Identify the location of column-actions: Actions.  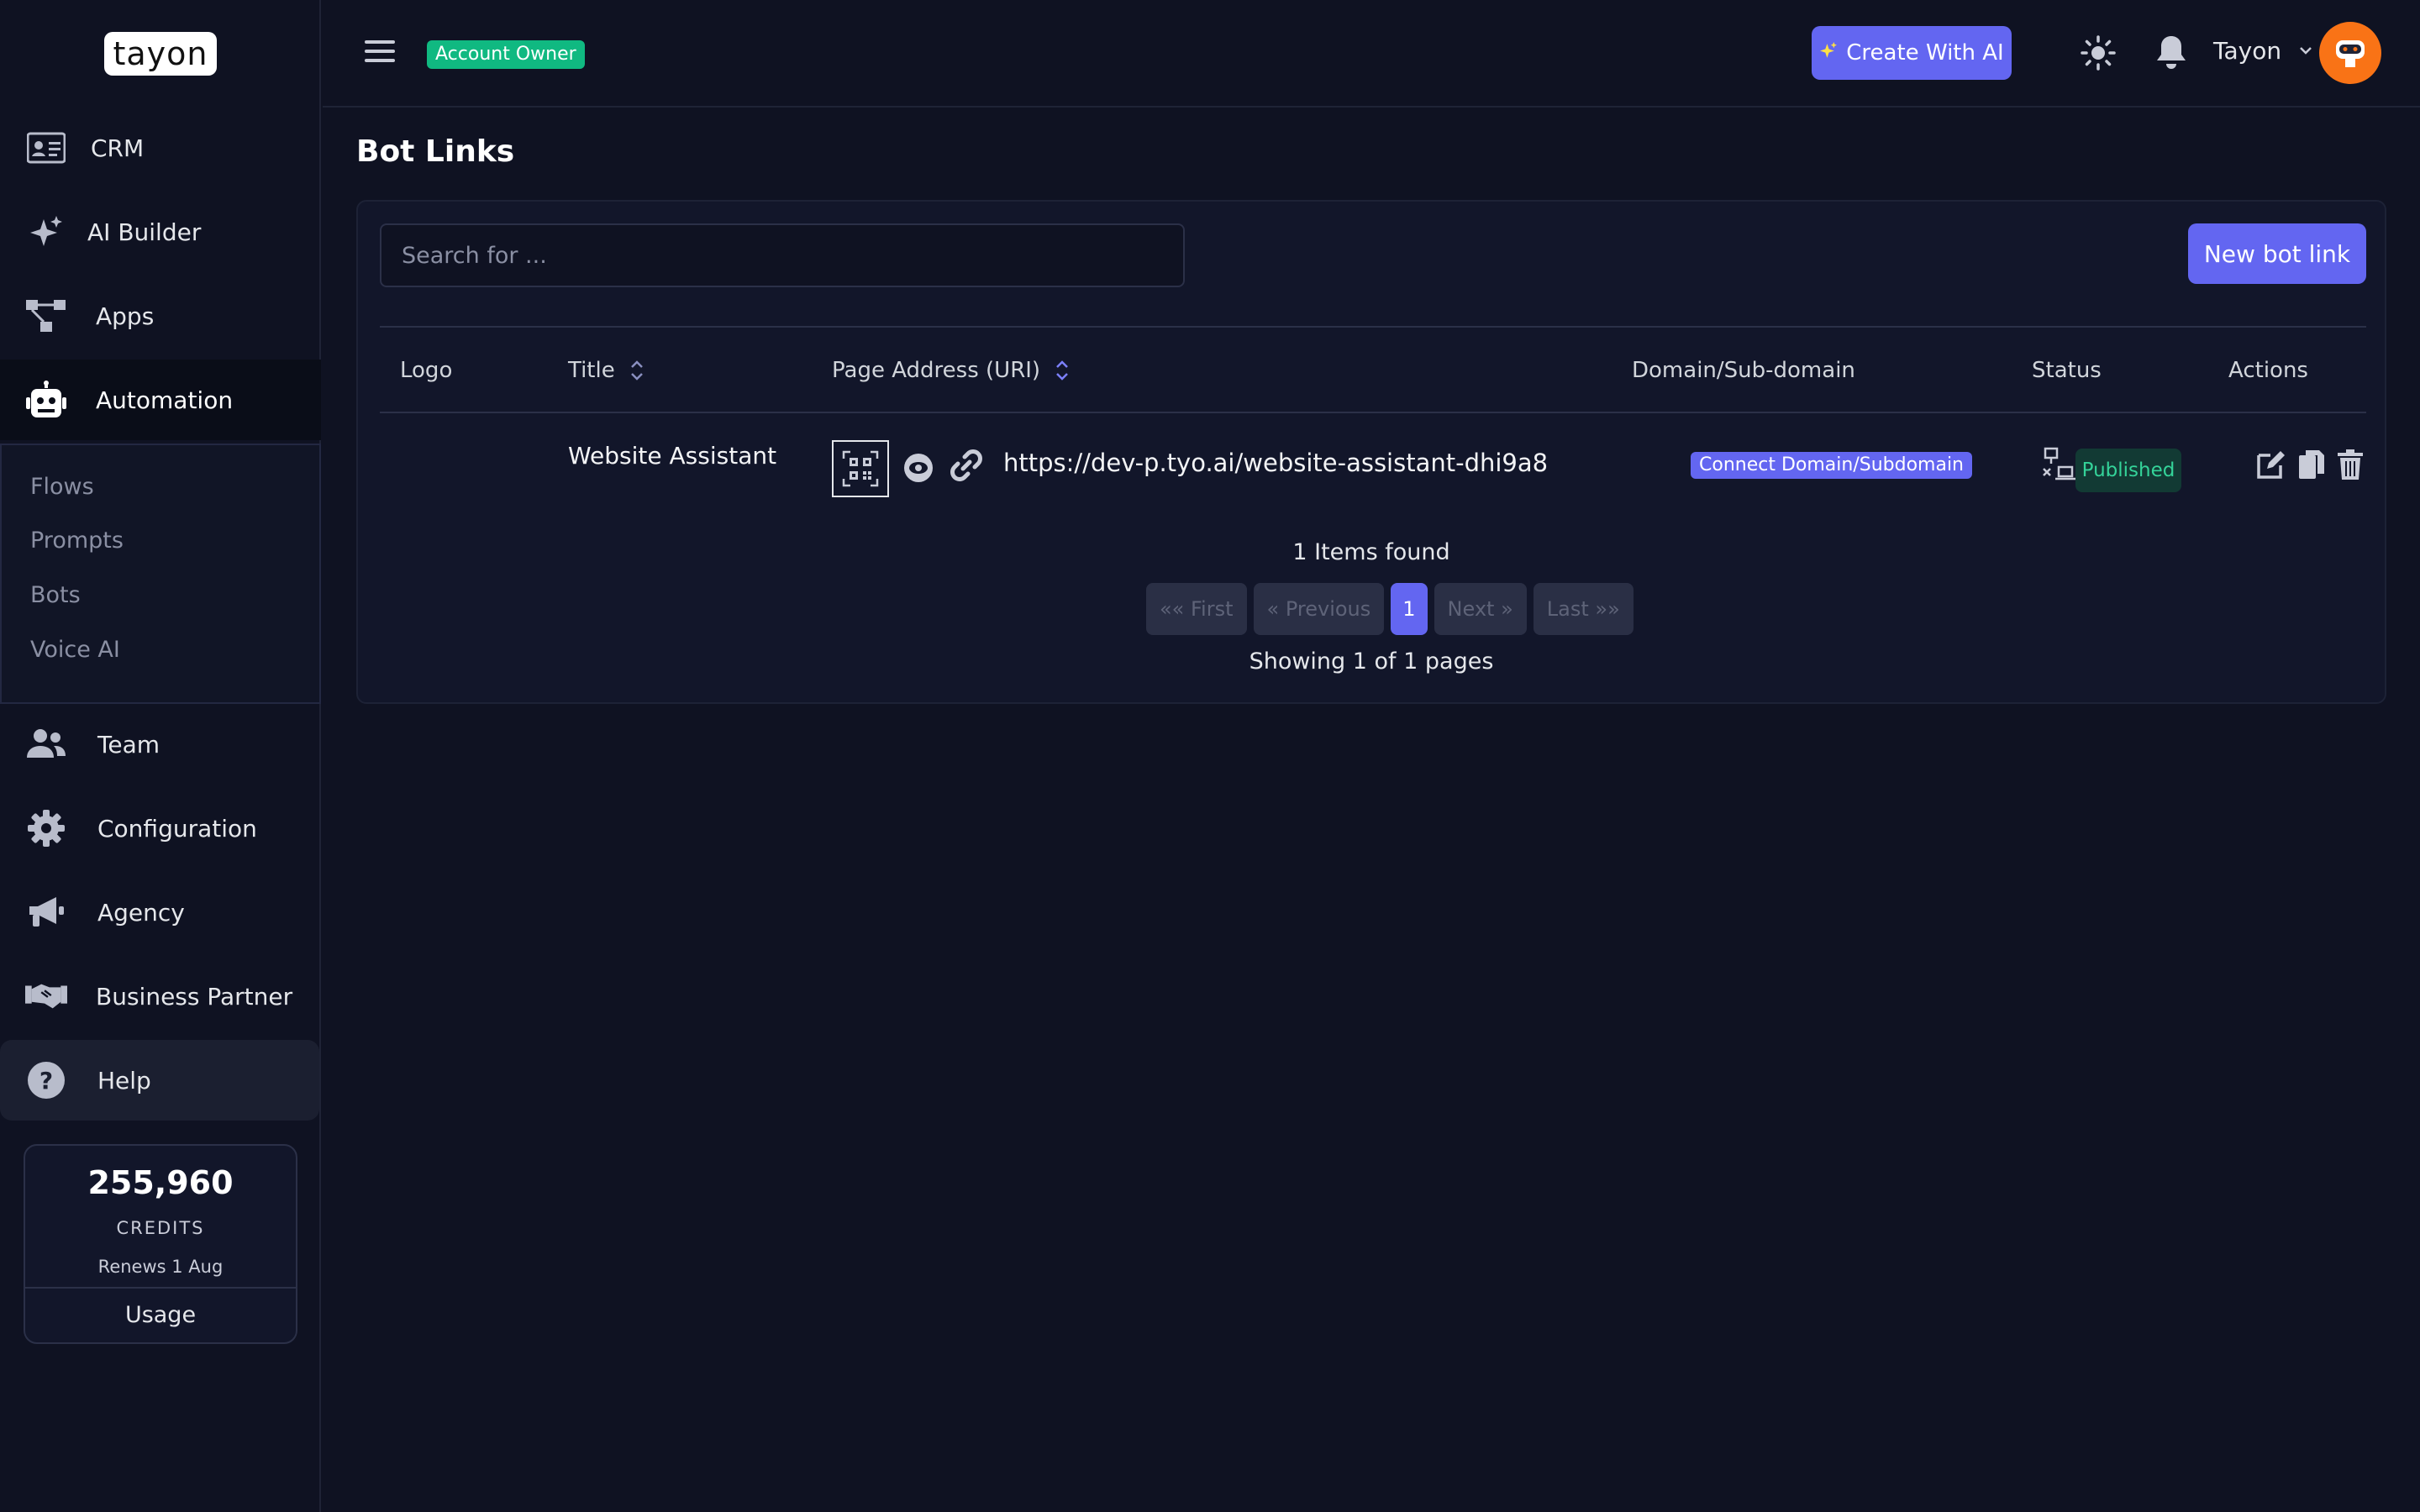
(2268, 370).